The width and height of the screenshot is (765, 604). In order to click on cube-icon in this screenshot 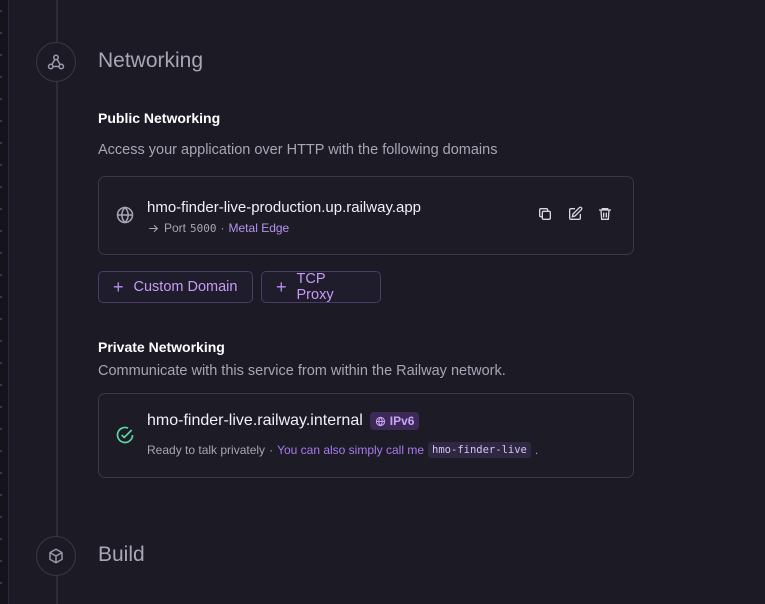, I will do `click(56, 556)`.